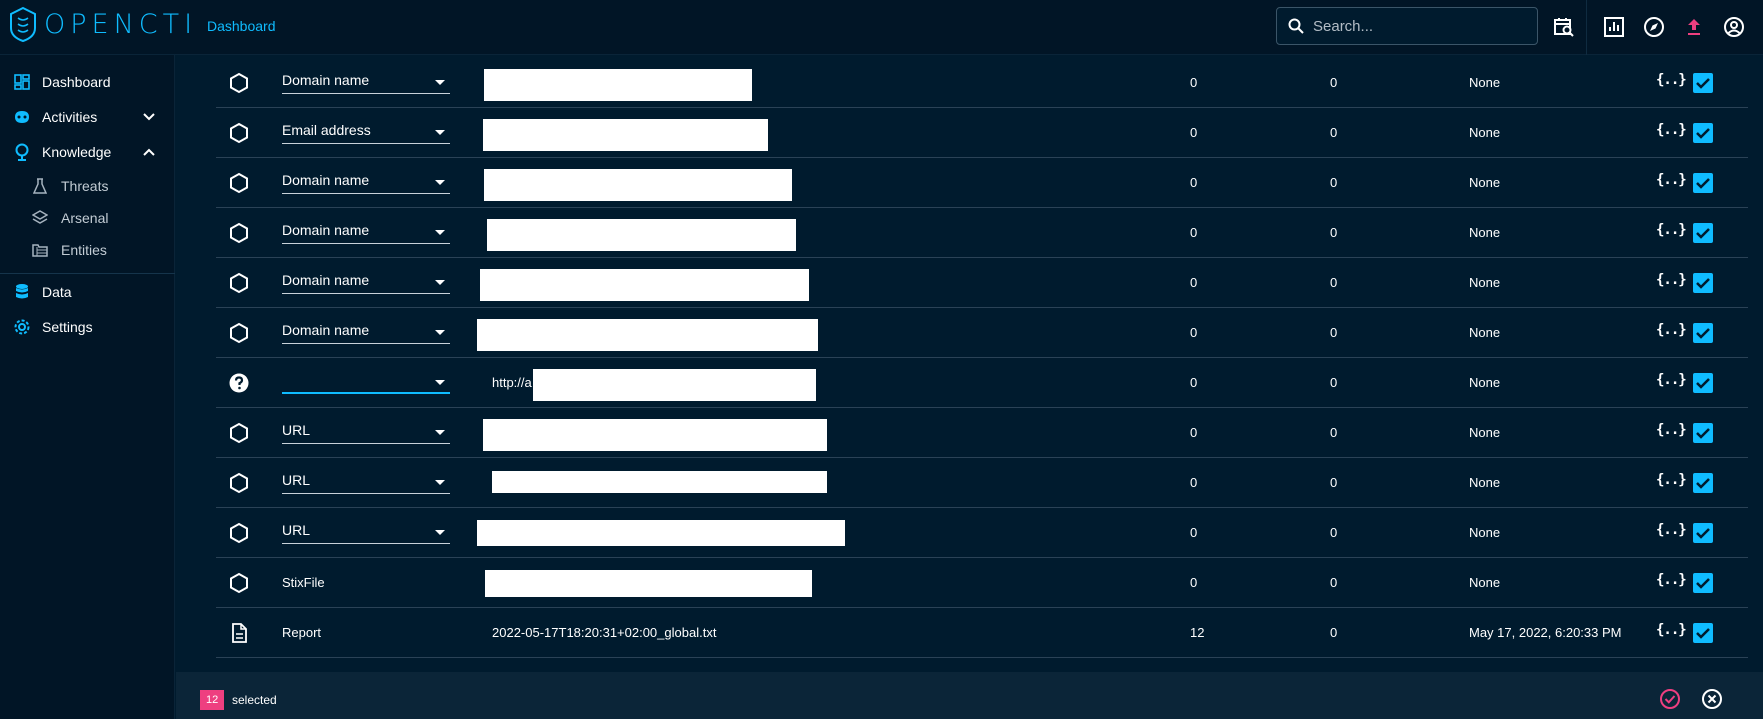  What do you see at coordinates (982, 383) in the screenshot?
I see `table-row: http://a 0 0 None {..}` at bounding box center [982, 383].